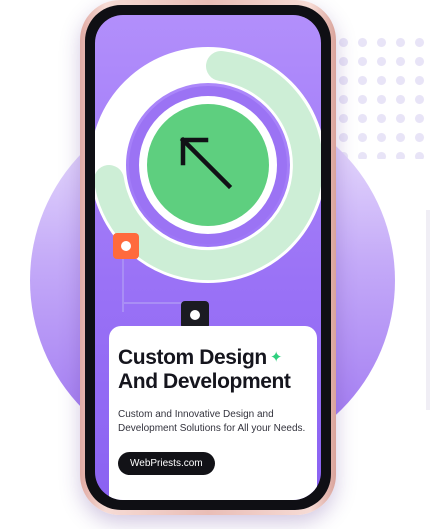 This screenshot has height=529, width=430. Describe the element at coordinates (195, 315) in the screenshot. I see `dark-node-icon` at that location.